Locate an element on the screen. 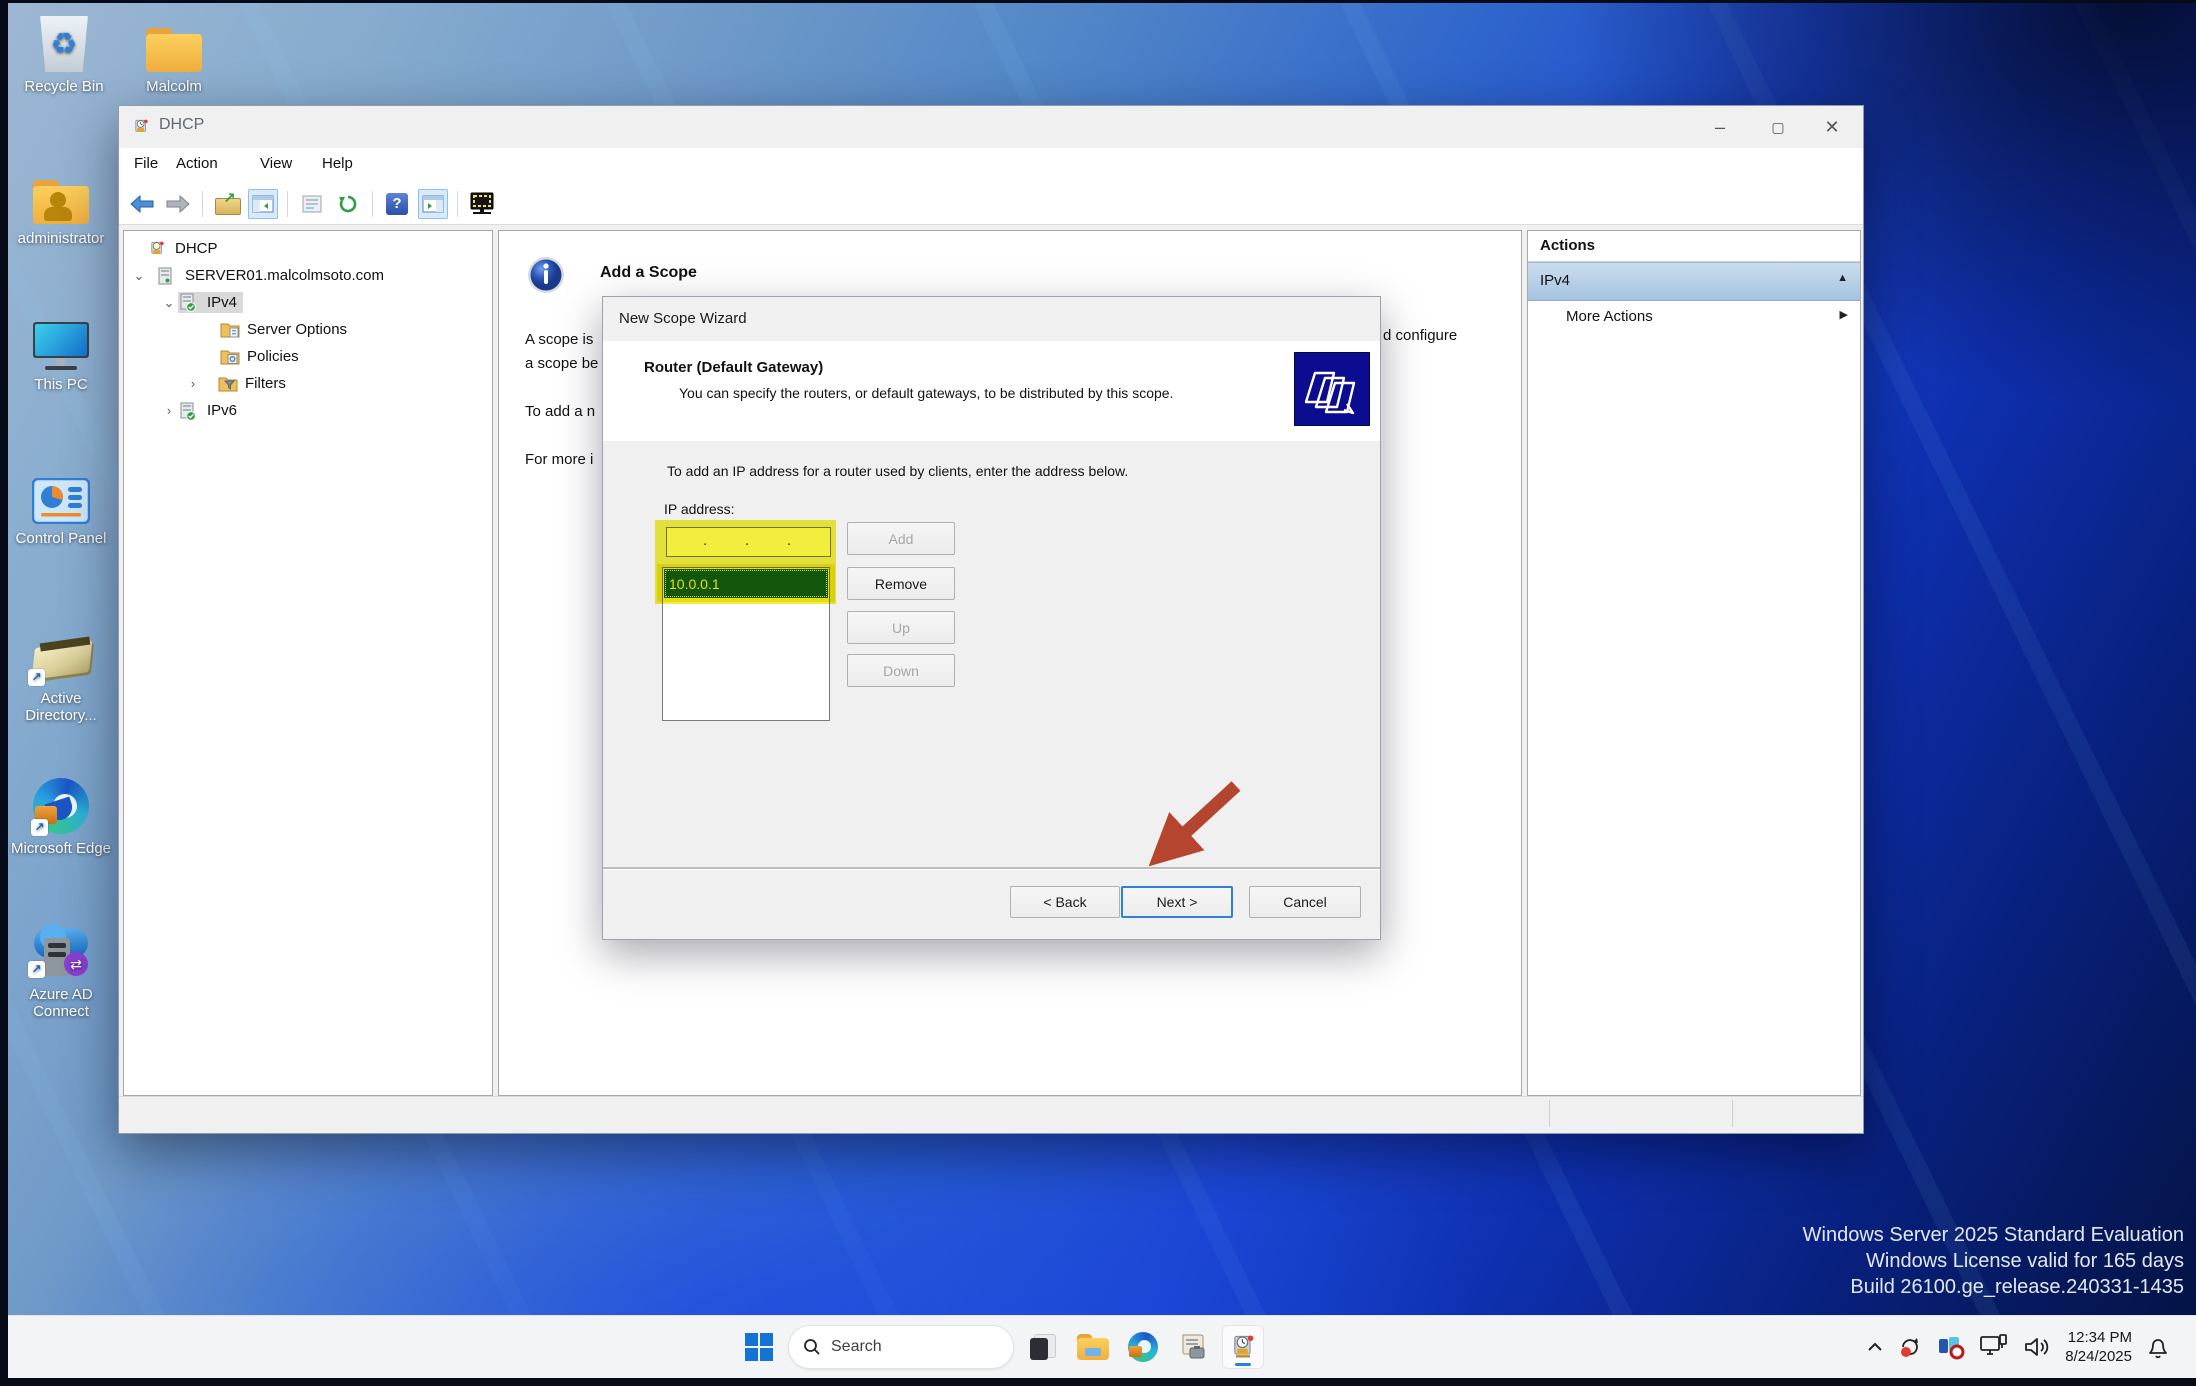 Image resolution: width=2196 pixels, height=1386 pixels. show-hide-console-tree-button is located at coordinates (263, 203).